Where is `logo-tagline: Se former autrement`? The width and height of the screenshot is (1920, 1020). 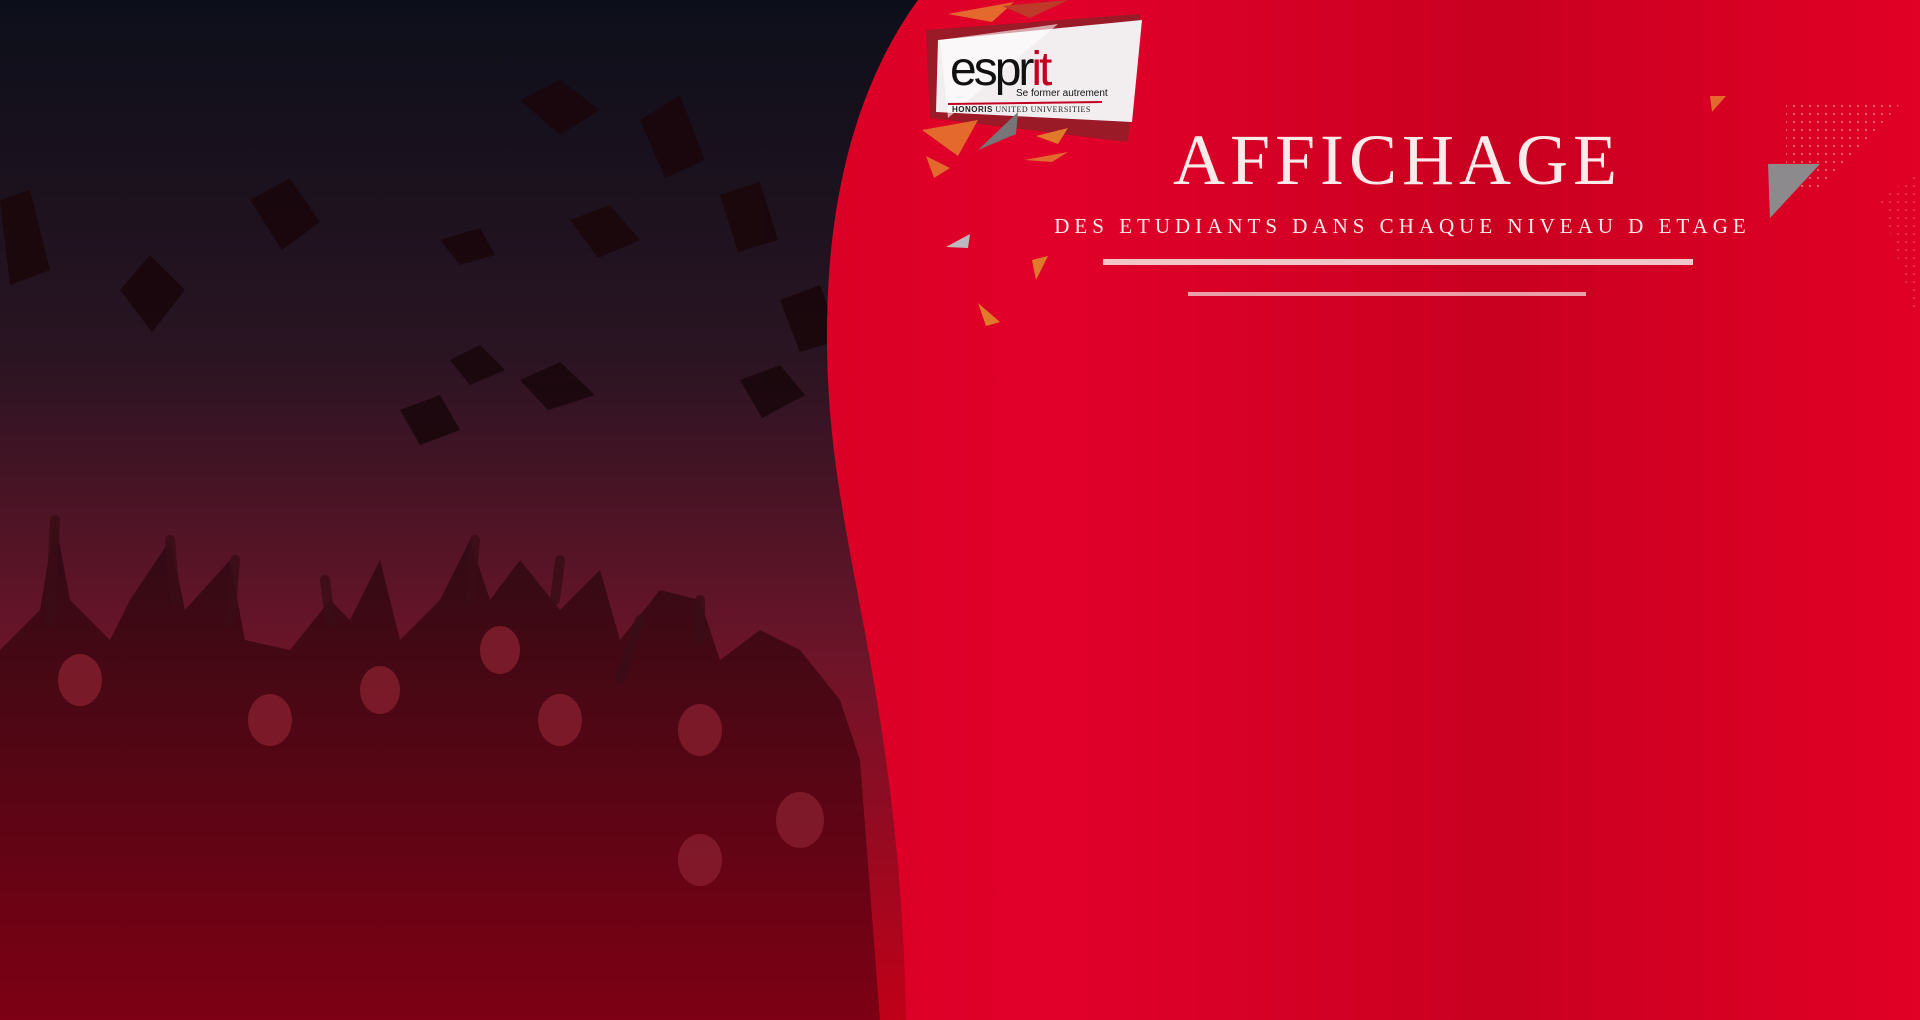
logo-tagline: Se former autrement is located at coordinates (1062, 93).